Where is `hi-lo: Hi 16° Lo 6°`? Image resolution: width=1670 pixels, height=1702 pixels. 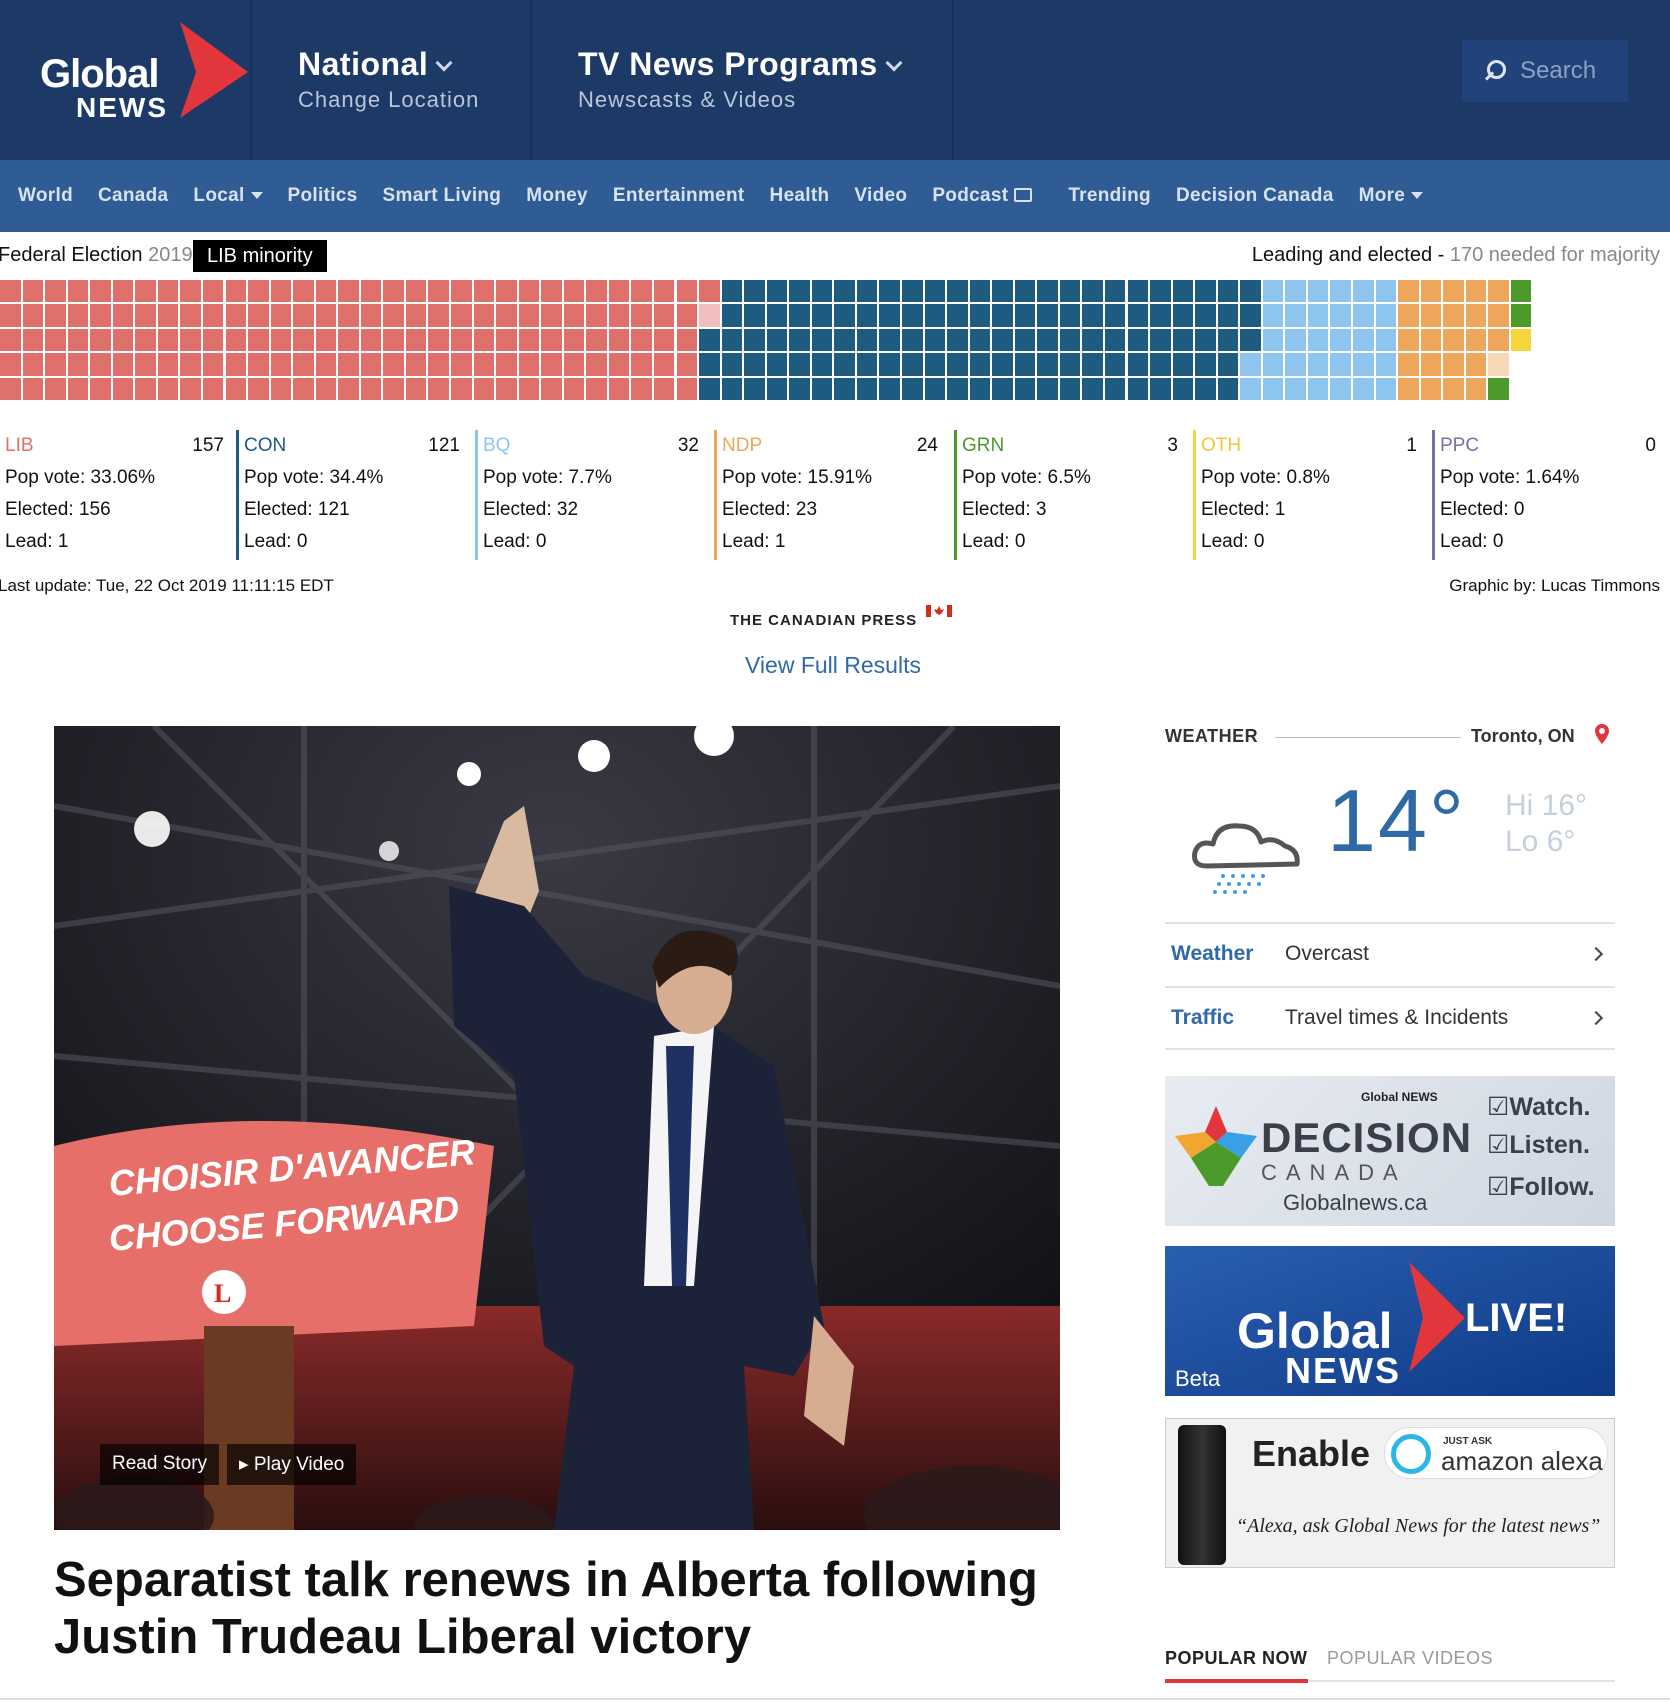 hi-lo: Hi 16° Lo 6° is located at coordinates (1546, 824).